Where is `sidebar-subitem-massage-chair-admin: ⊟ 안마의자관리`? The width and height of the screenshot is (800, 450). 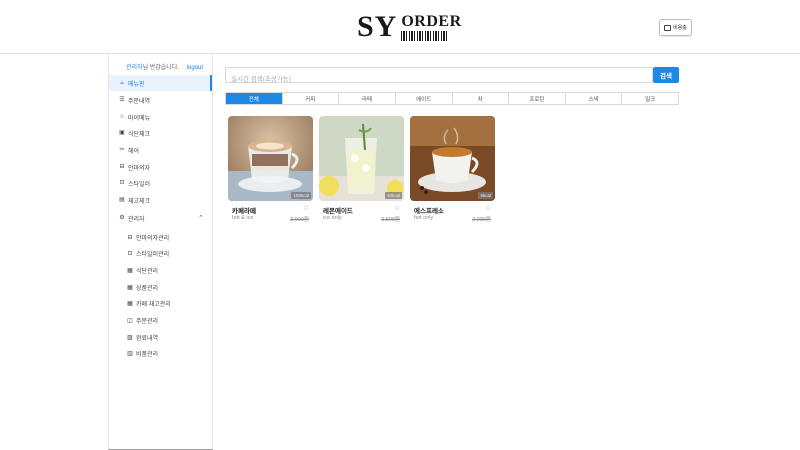
sidebar-subitem-massage-chair-admin: ⊟ 안마의자관리 is located at coordinates (160, 237).